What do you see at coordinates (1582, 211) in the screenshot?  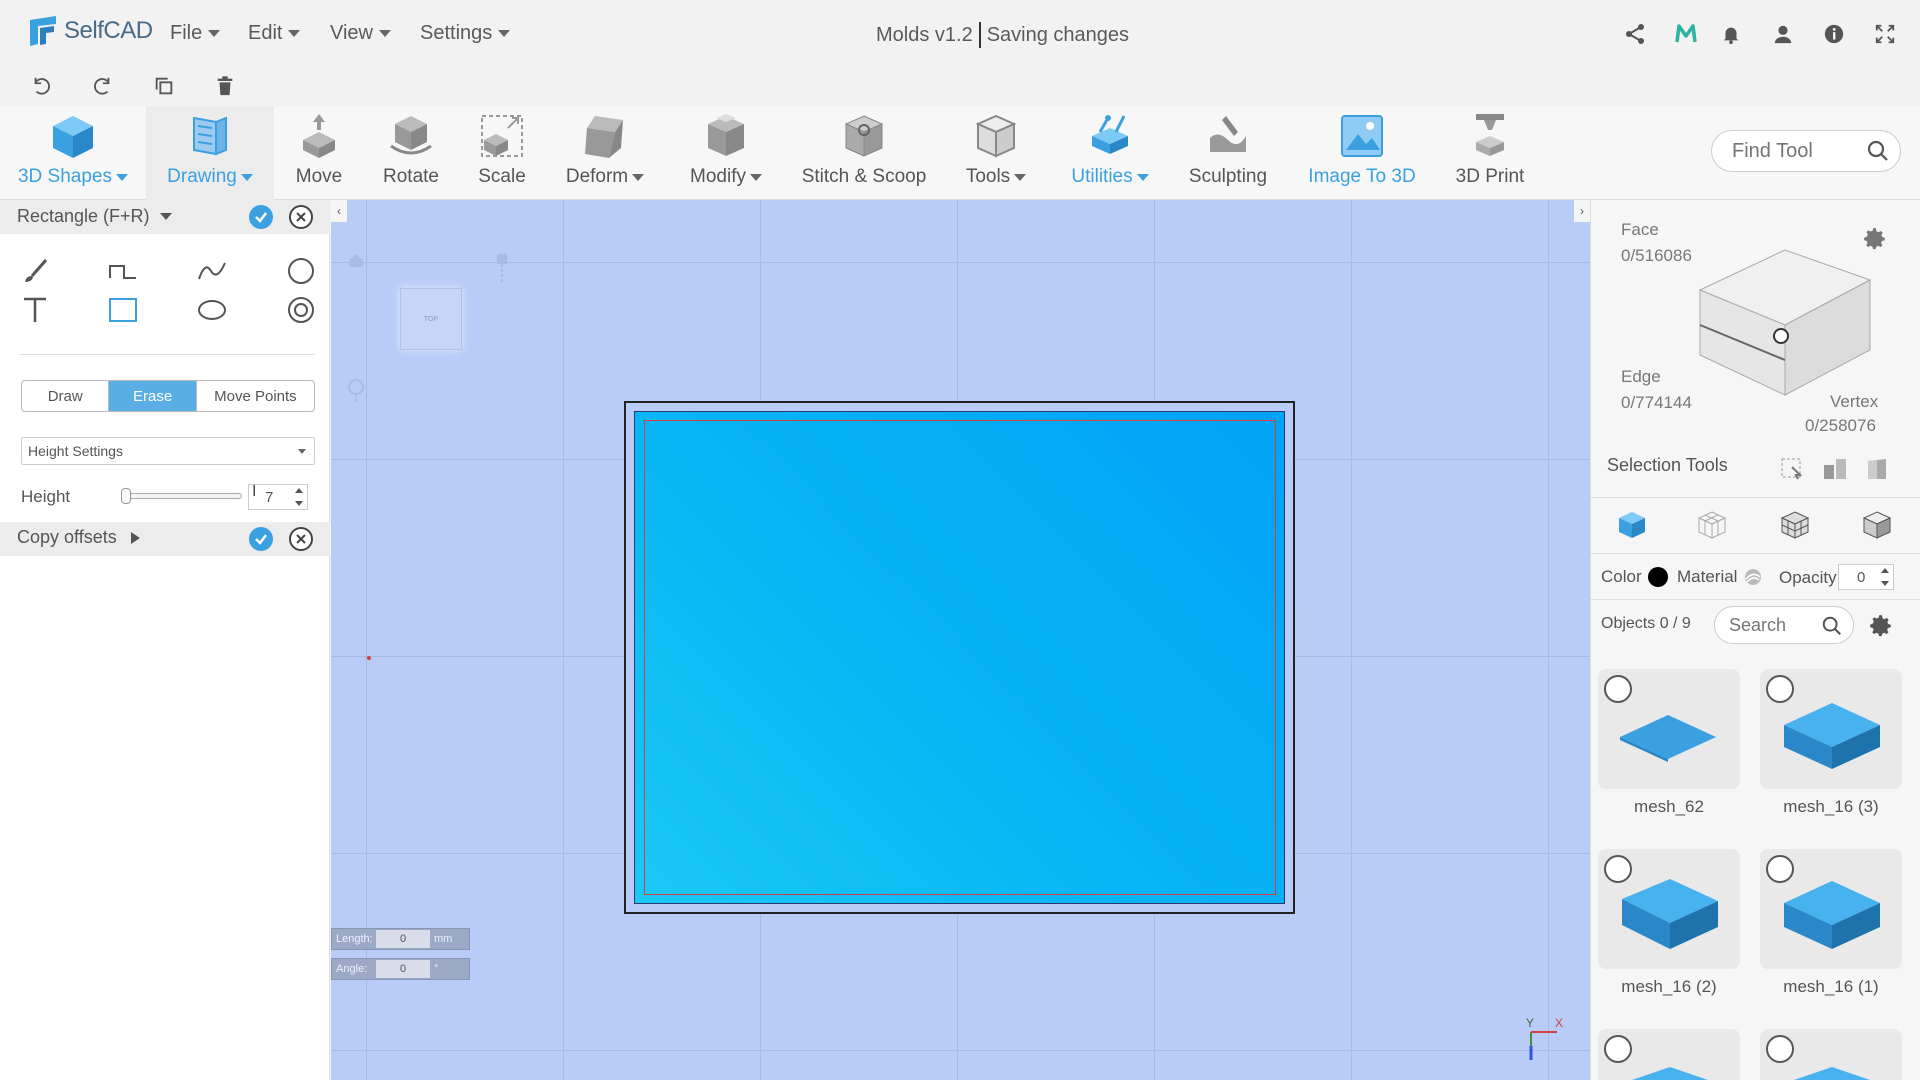 I see `collapse-right-panel-icon: ›` at bounding box center [1582, 211].